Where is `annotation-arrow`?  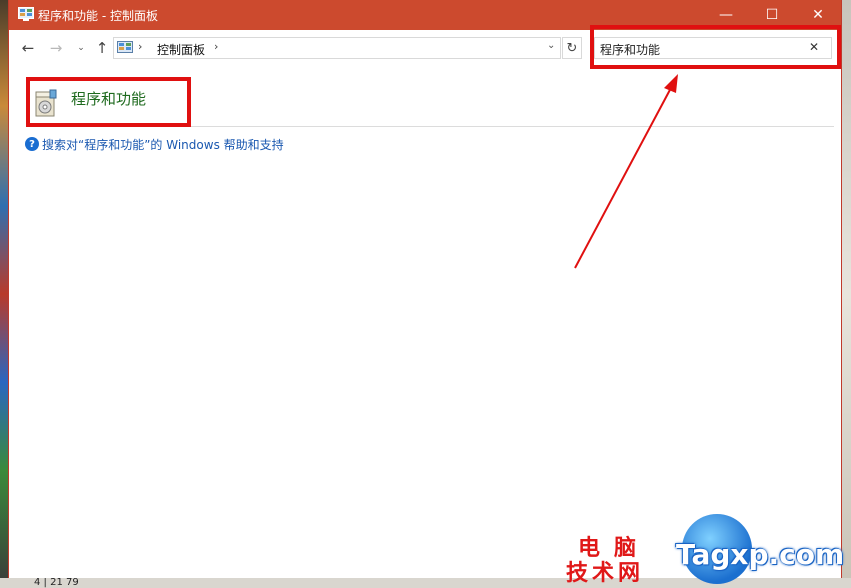 annotation-arrow is located at coordinates (626, 171).